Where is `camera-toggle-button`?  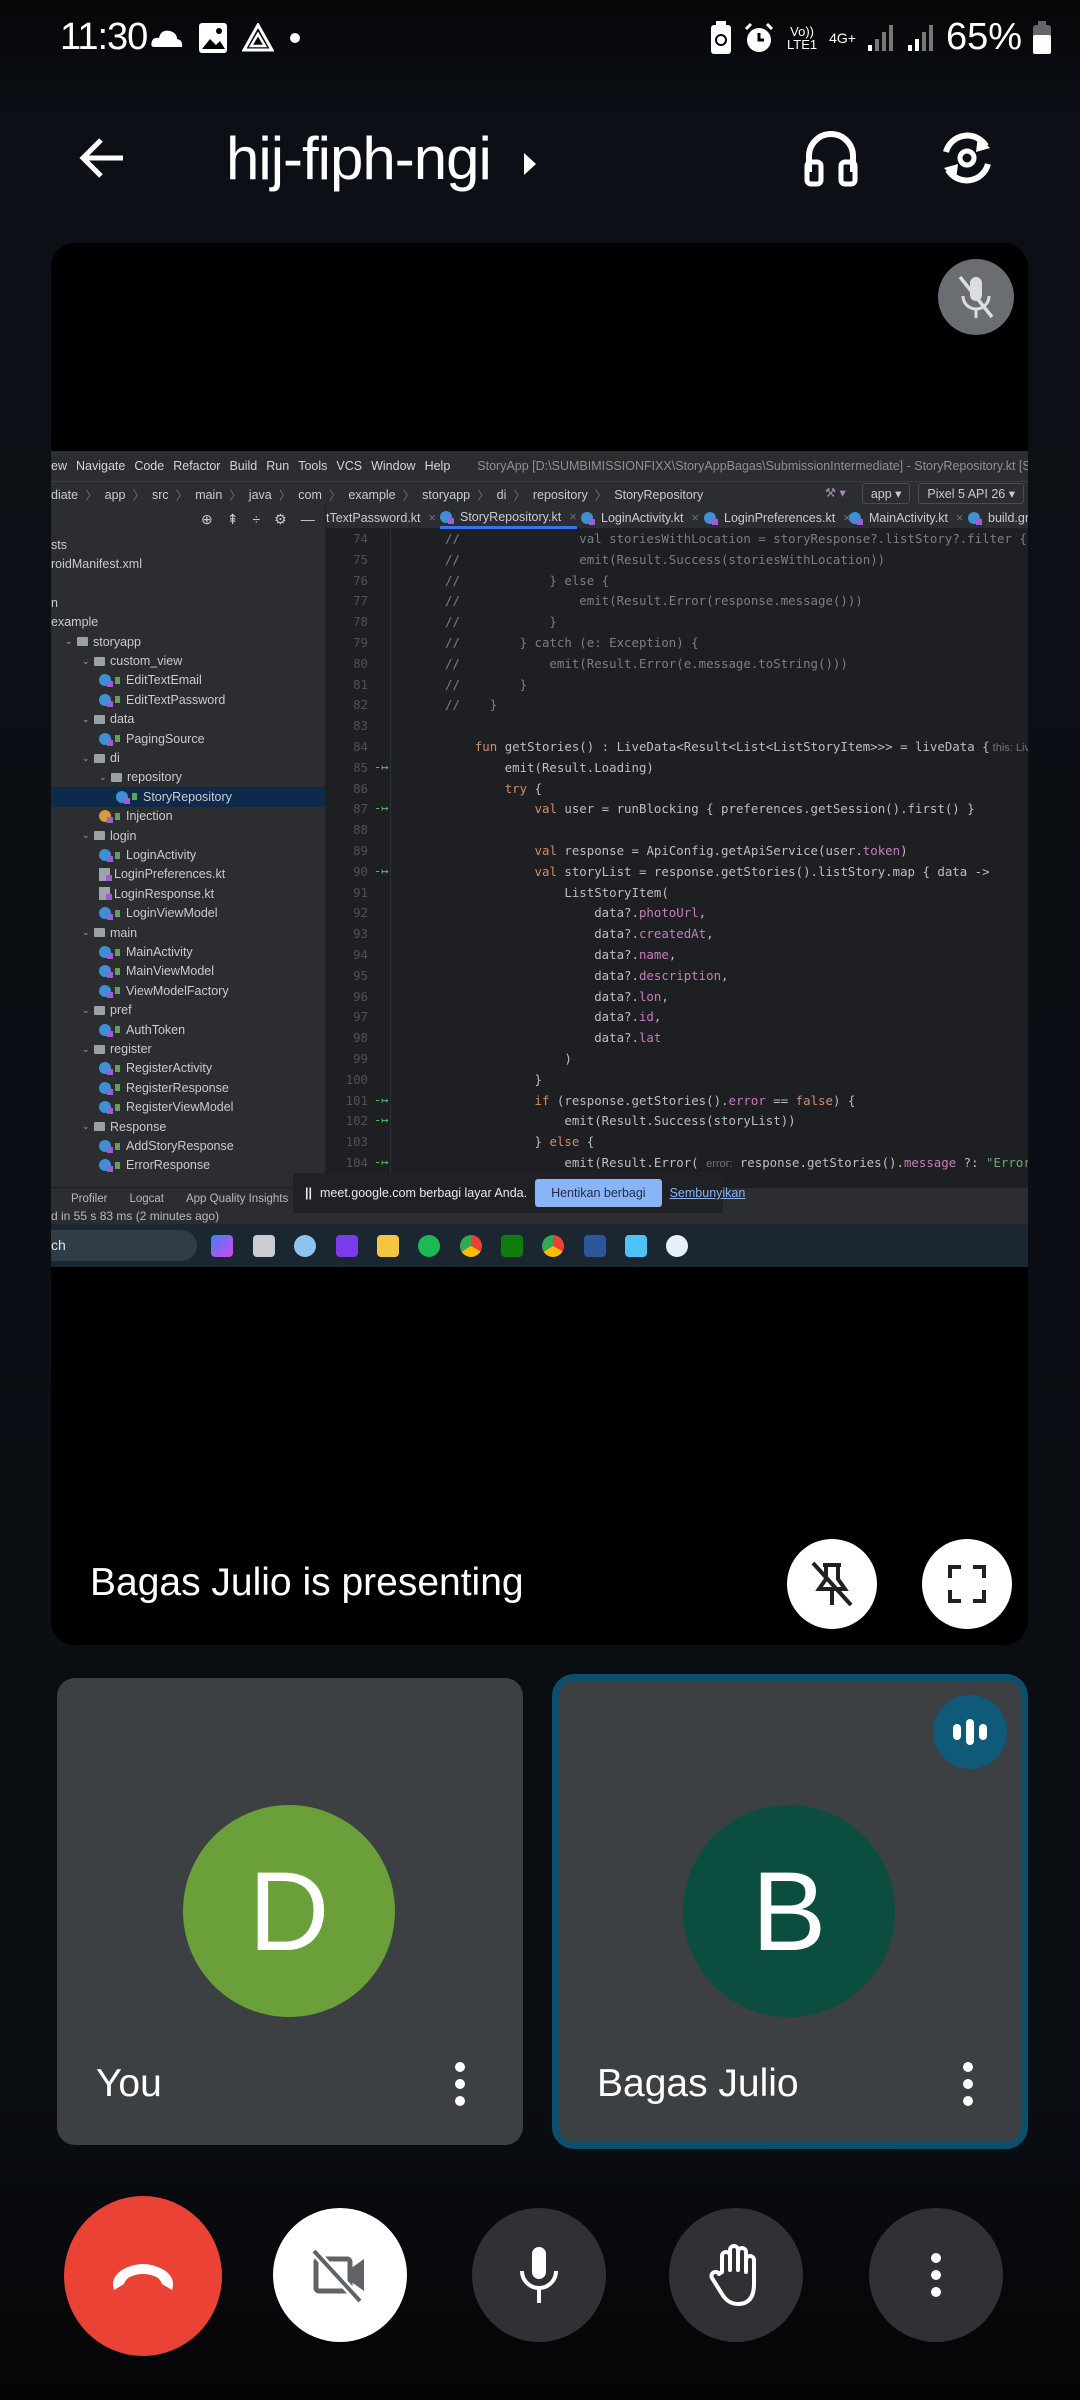 camera-toggle-button is located at coordinates (340, 2275).